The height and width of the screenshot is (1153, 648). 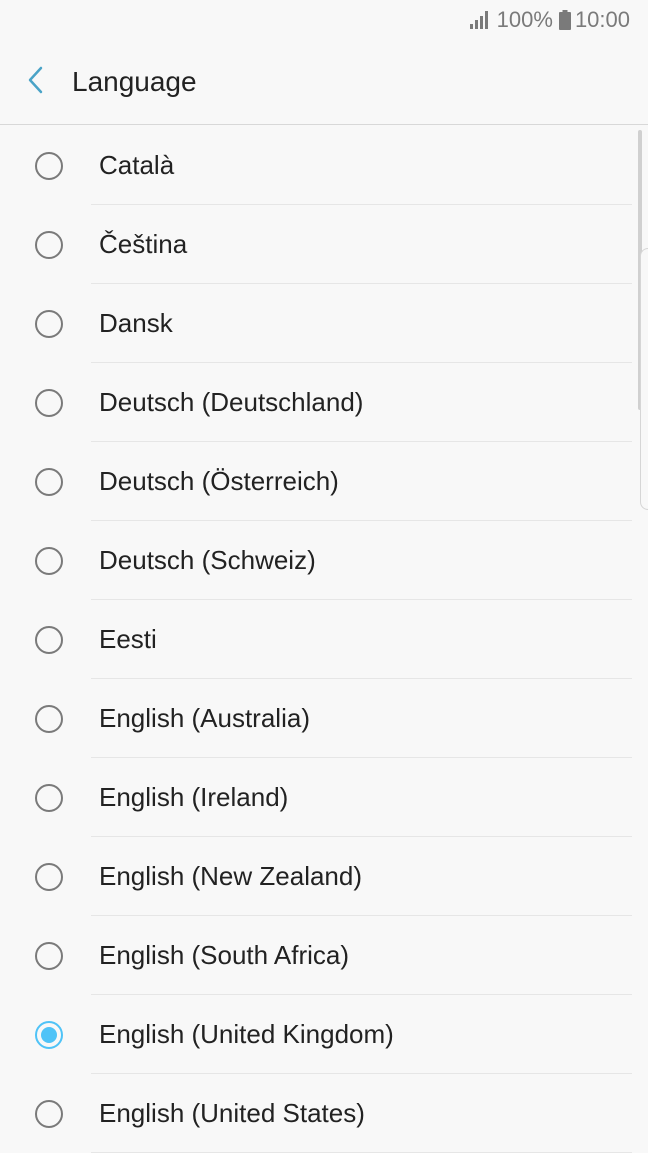 I want to click on language-item-english-united-kingdom: English (United Kingdom), so click(x=316, y=1034).